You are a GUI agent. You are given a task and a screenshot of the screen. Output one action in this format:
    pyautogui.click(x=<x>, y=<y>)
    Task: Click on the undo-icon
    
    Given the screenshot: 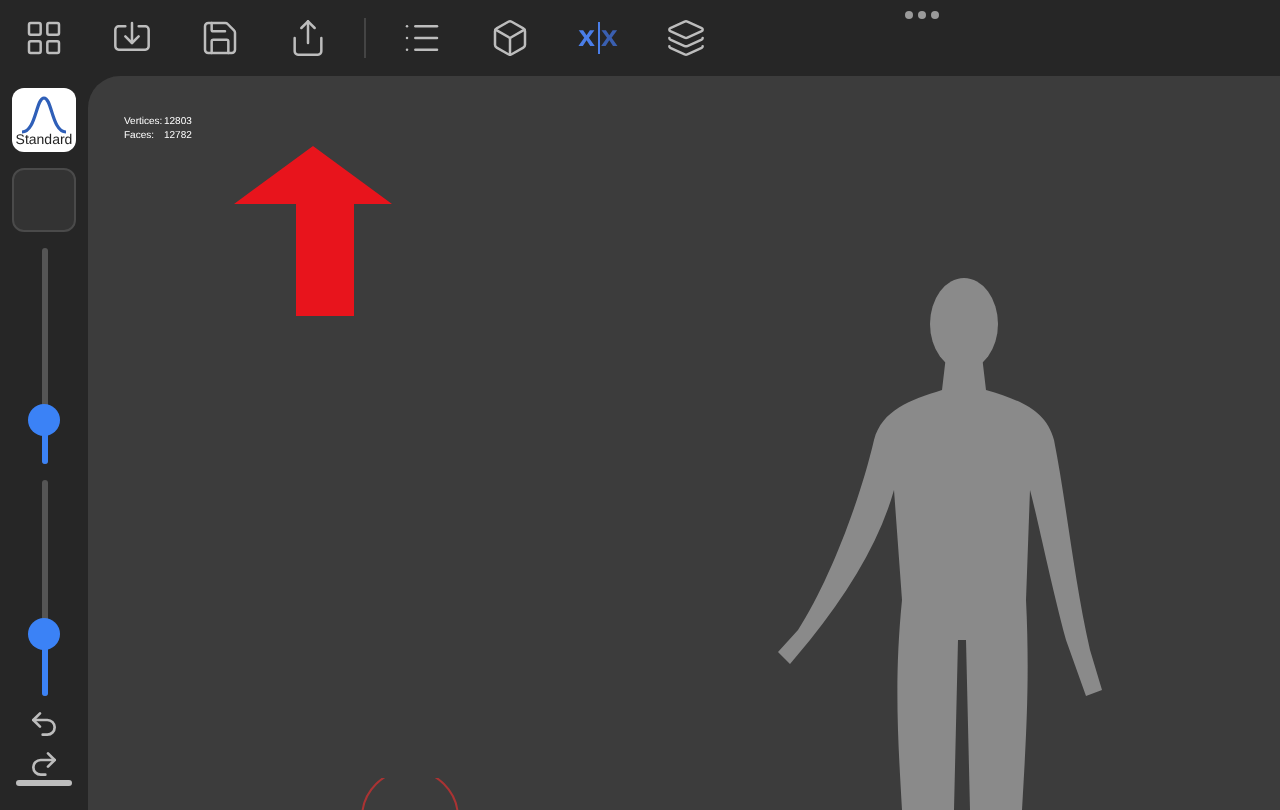 What is the action you would take?
    pyautogui.click(x=44, y=724)
    